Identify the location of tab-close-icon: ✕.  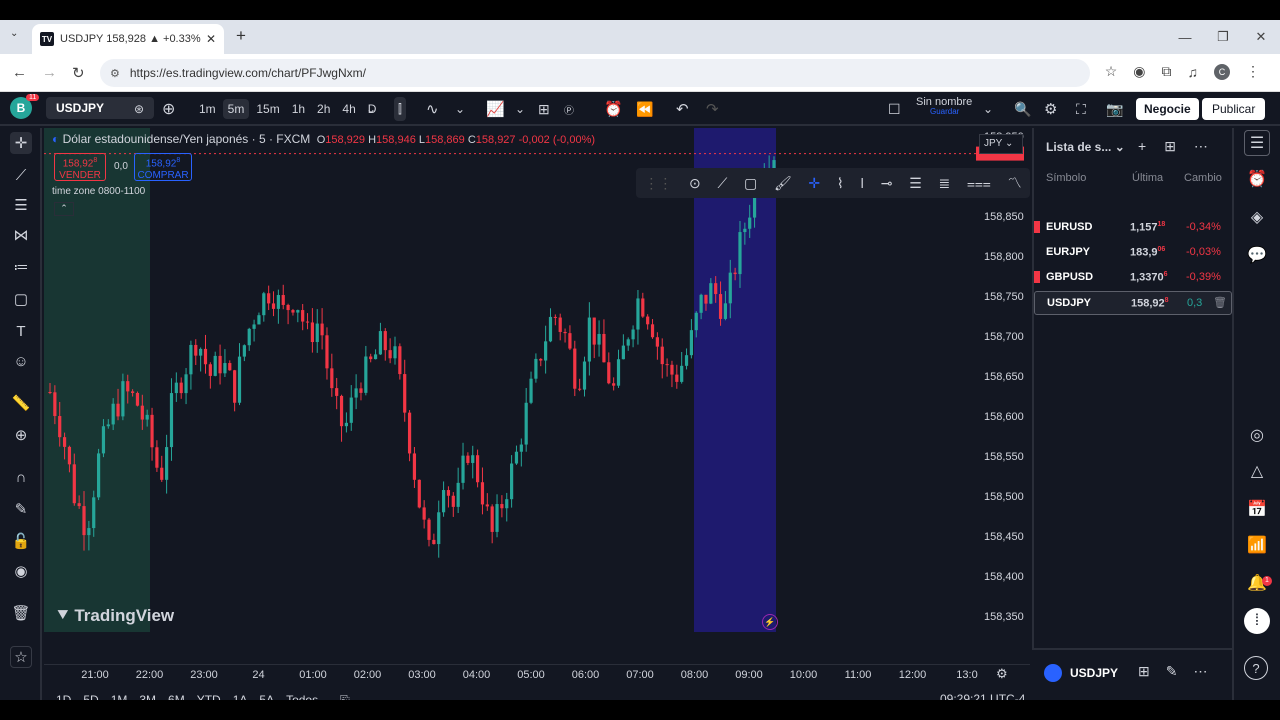
(211, 39).